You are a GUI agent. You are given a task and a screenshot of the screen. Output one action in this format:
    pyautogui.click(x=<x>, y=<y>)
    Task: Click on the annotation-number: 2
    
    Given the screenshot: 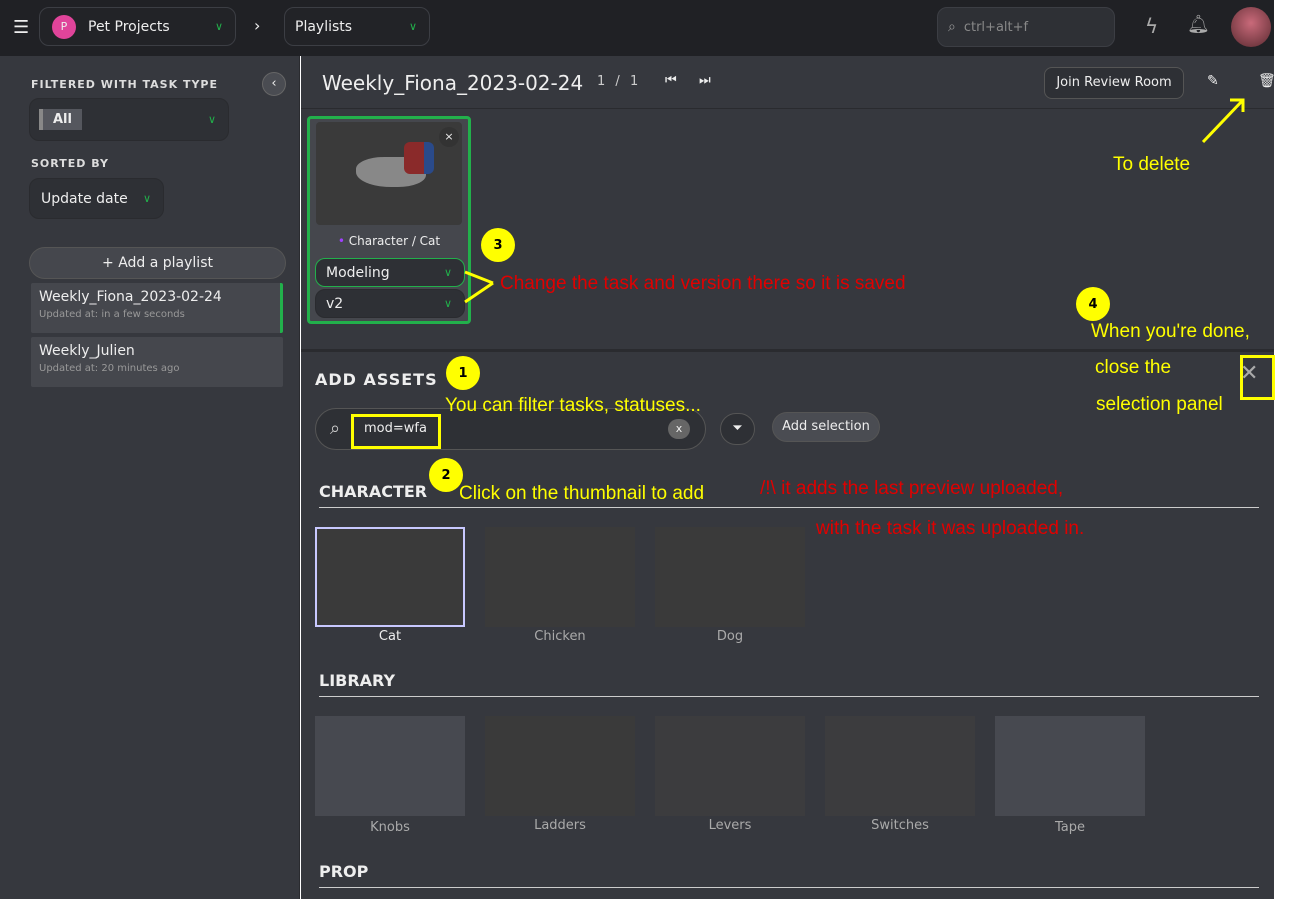 What is the action you would take?
    pyautogui.click(x=446, y=475)
    